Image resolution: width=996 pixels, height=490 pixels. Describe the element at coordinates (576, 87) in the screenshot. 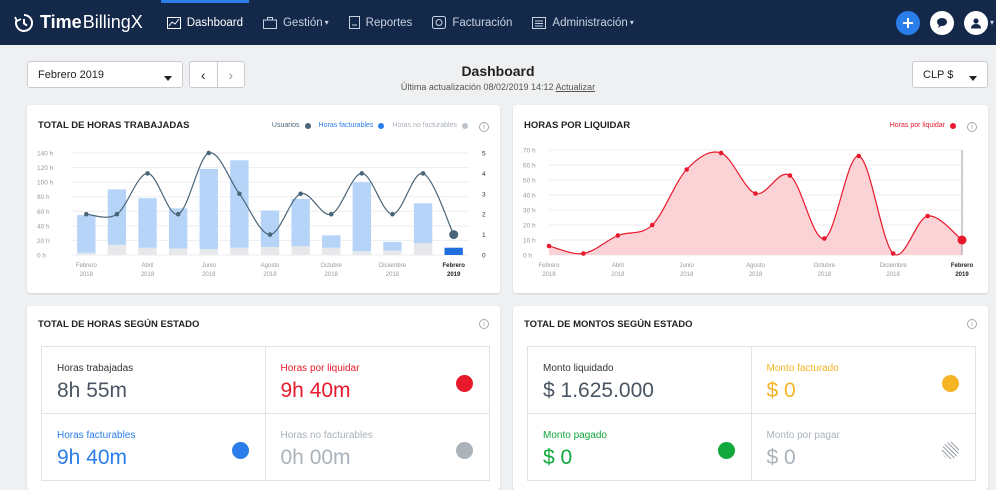

I see `refresh-link: Actualizar` at that location.